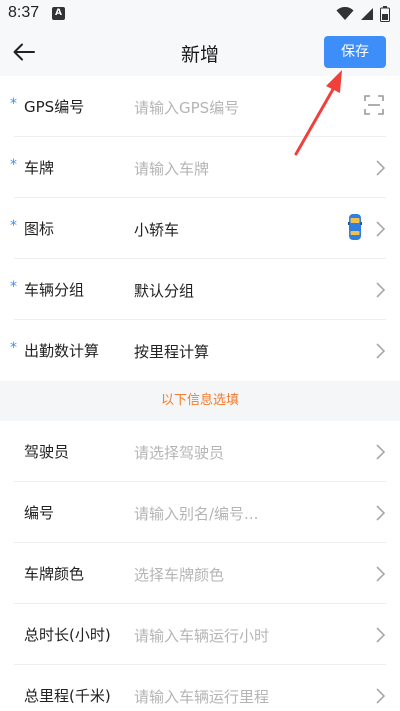  I want to click on field-label: 图标, so click(39, 229).